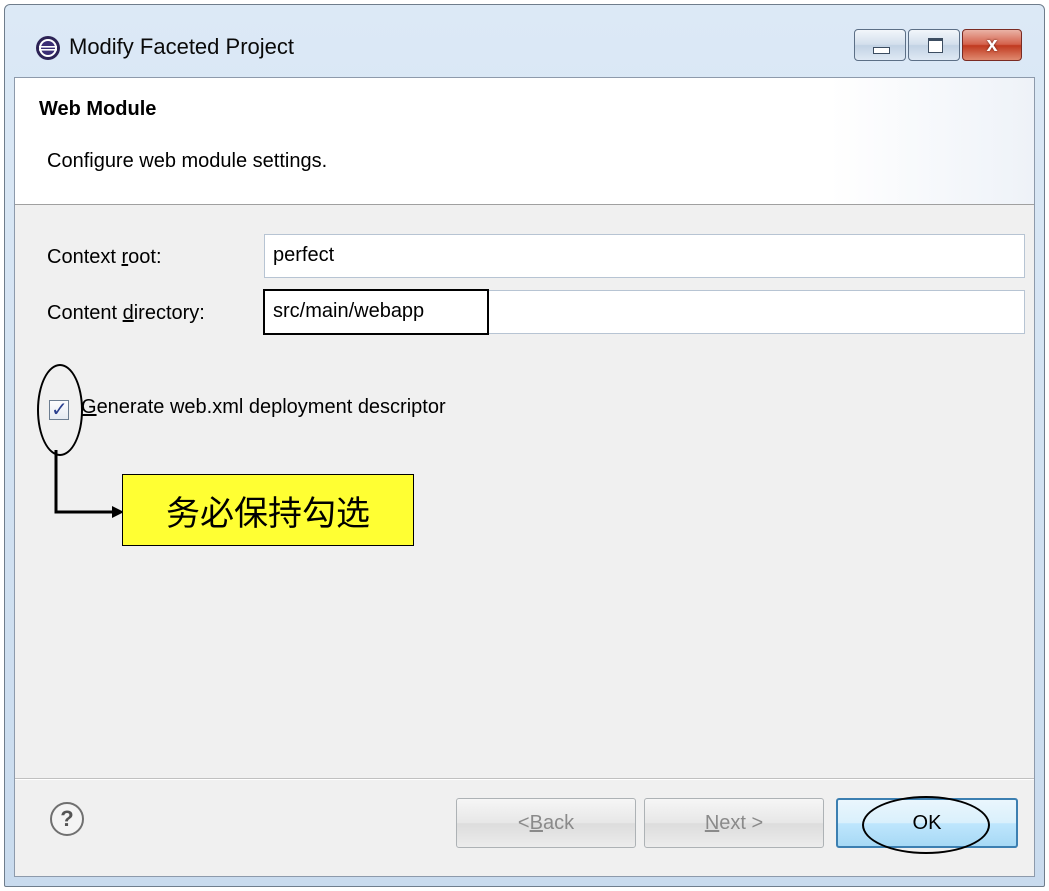  I want to click on ok-annotation-ellipse, so click(926, 825).